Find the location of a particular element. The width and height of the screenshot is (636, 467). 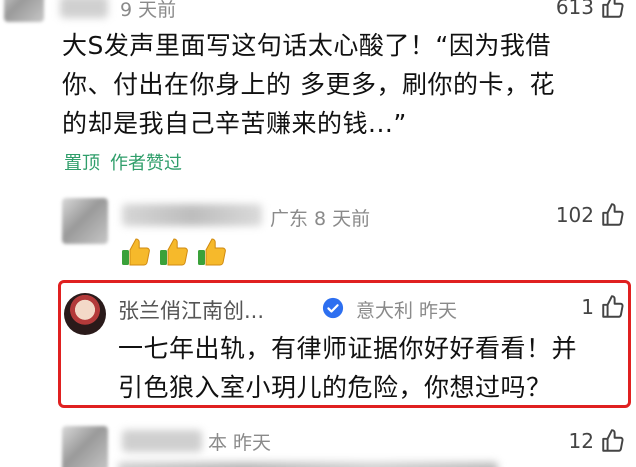

comment-tags: 置顶 作者赞过 is located at coordinates (123, 162).